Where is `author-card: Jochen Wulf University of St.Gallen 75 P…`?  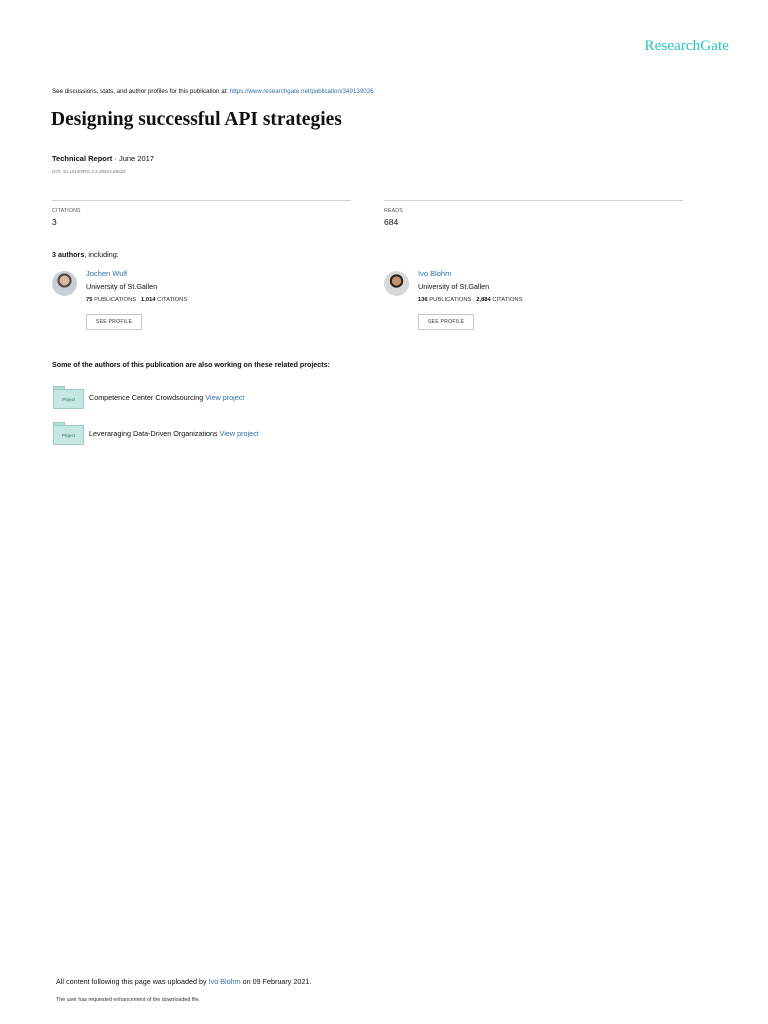 author-card: Jochen Wulf University of St.Gallen 75 P… is located at coordinates (177, 304).